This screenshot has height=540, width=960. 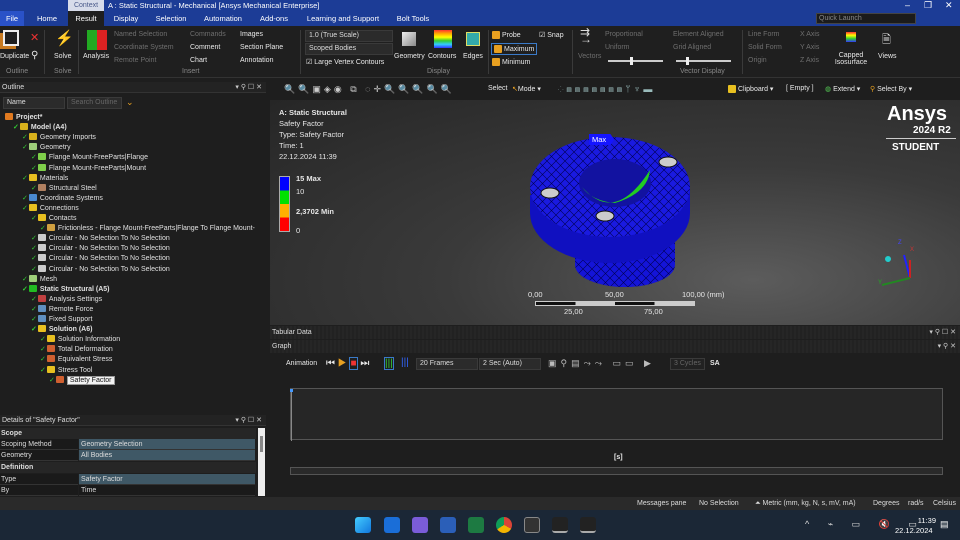 What do you see at coordinates (343, 18) in the screenshot?
I see `tab-learning-support: Learning and Support` at bounding box center [343, 18].